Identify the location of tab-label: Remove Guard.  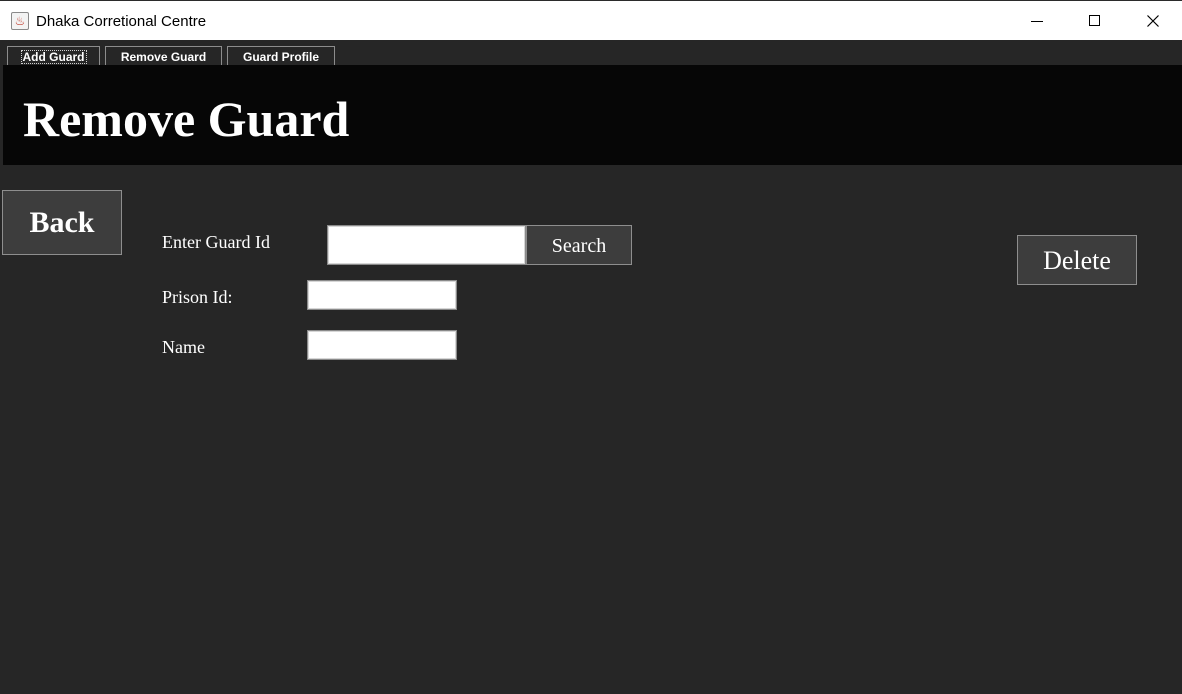
(163, 57).